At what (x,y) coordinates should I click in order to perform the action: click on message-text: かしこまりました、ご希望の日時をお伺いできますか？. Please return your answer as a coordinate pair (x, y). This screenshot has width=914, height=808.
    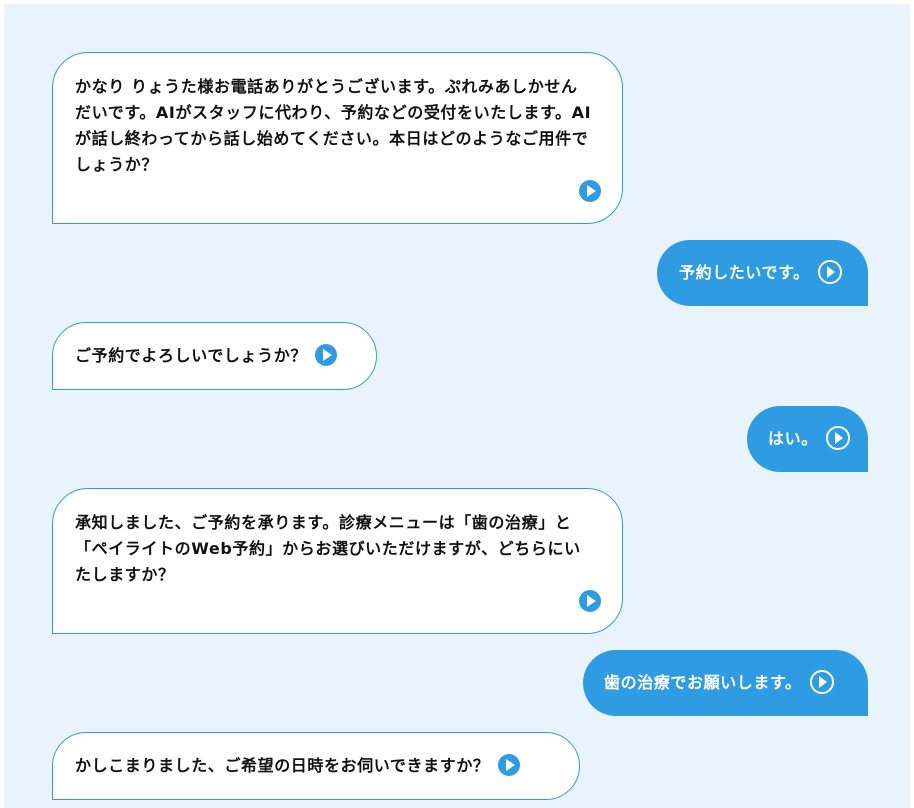
    Looking at the image, I should click on (282, 765).